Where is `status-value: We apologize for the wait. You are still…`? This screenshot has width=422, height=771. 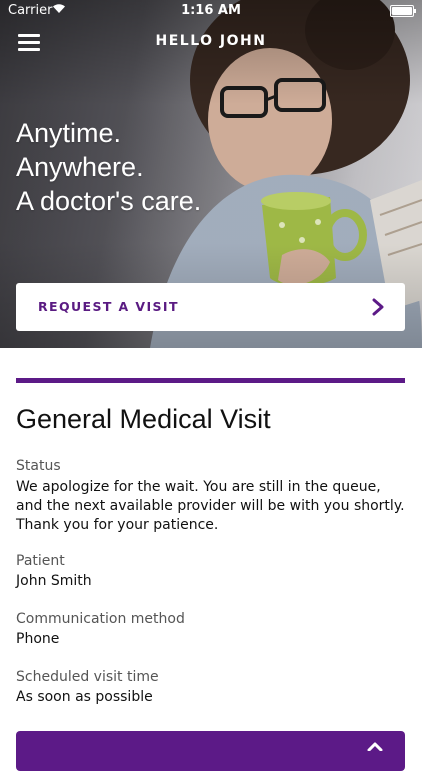 status-value: We apologize for the wait. You are still… is located at coordinates (210, 506).